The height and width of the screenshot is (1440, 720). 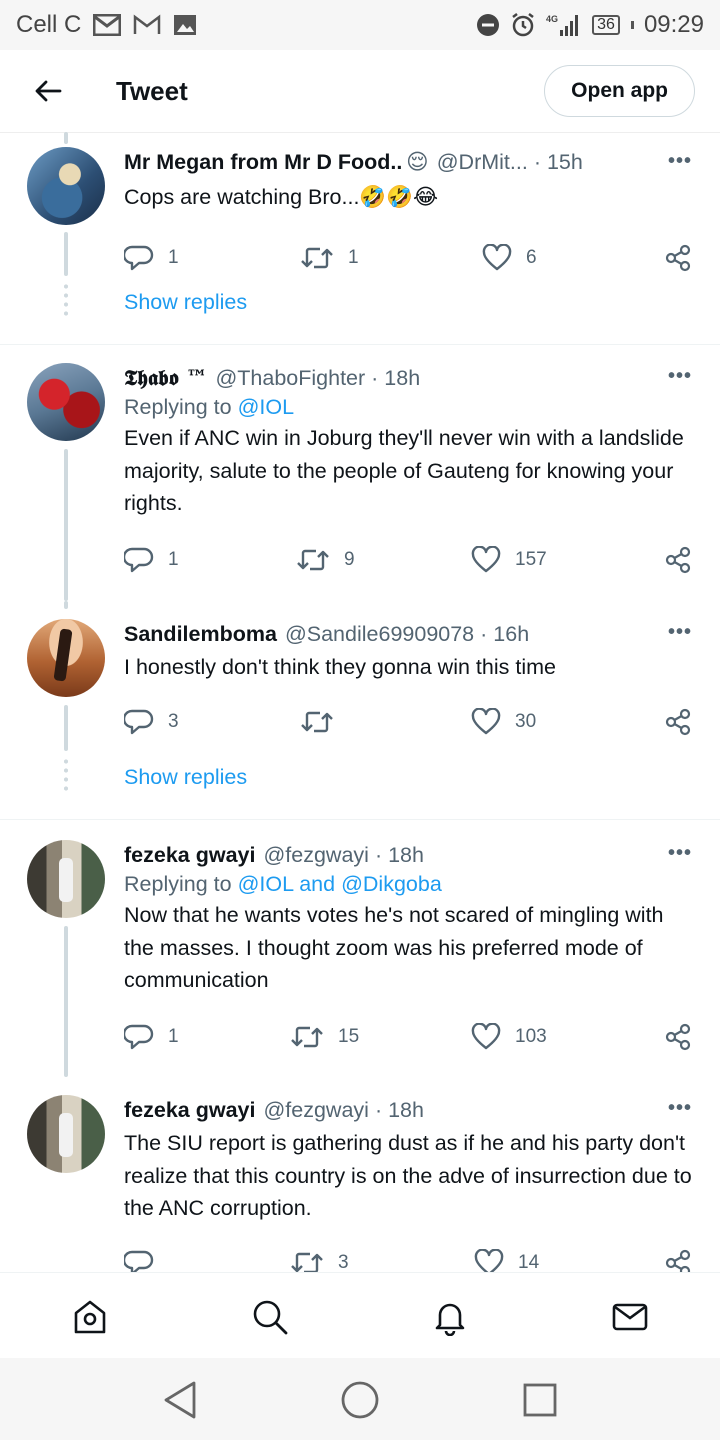 What do you see at coordinates (165, 378) in the screenshot?
I see `display-name: 𝕿𝖍𝖆𝖇𝖔 ™` at bounding box center [165, 378].